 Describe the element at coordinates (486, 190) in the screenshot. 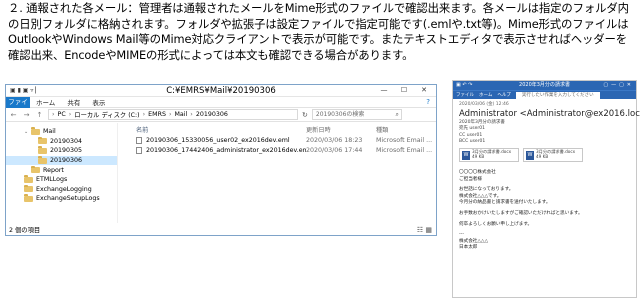

I see `body-line: お世話になっております。` at that location.